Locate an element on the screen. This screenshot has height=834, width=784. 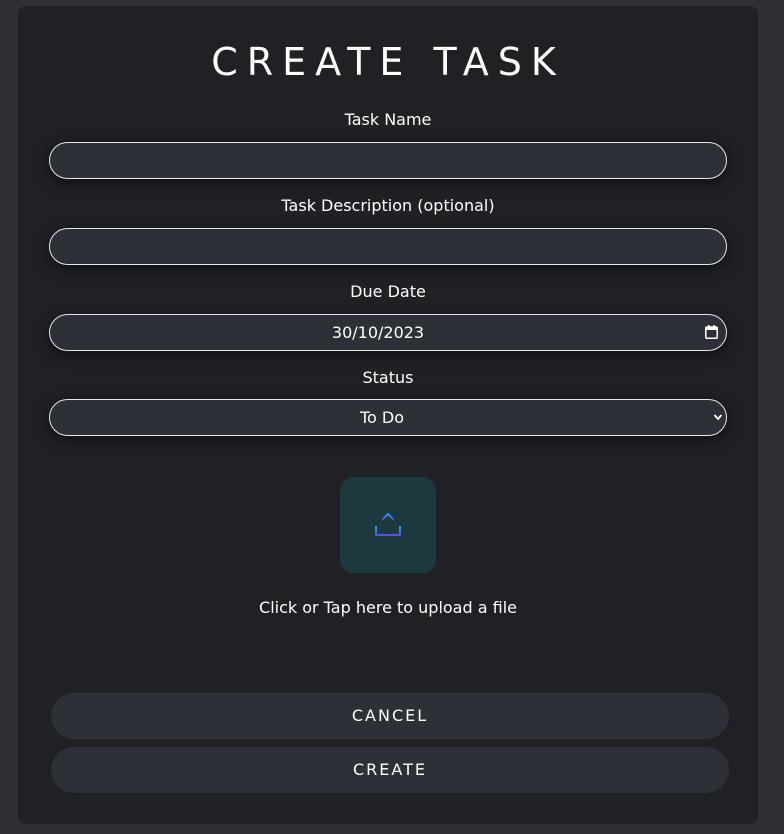
upload-button is located at coordinates (388, 525).